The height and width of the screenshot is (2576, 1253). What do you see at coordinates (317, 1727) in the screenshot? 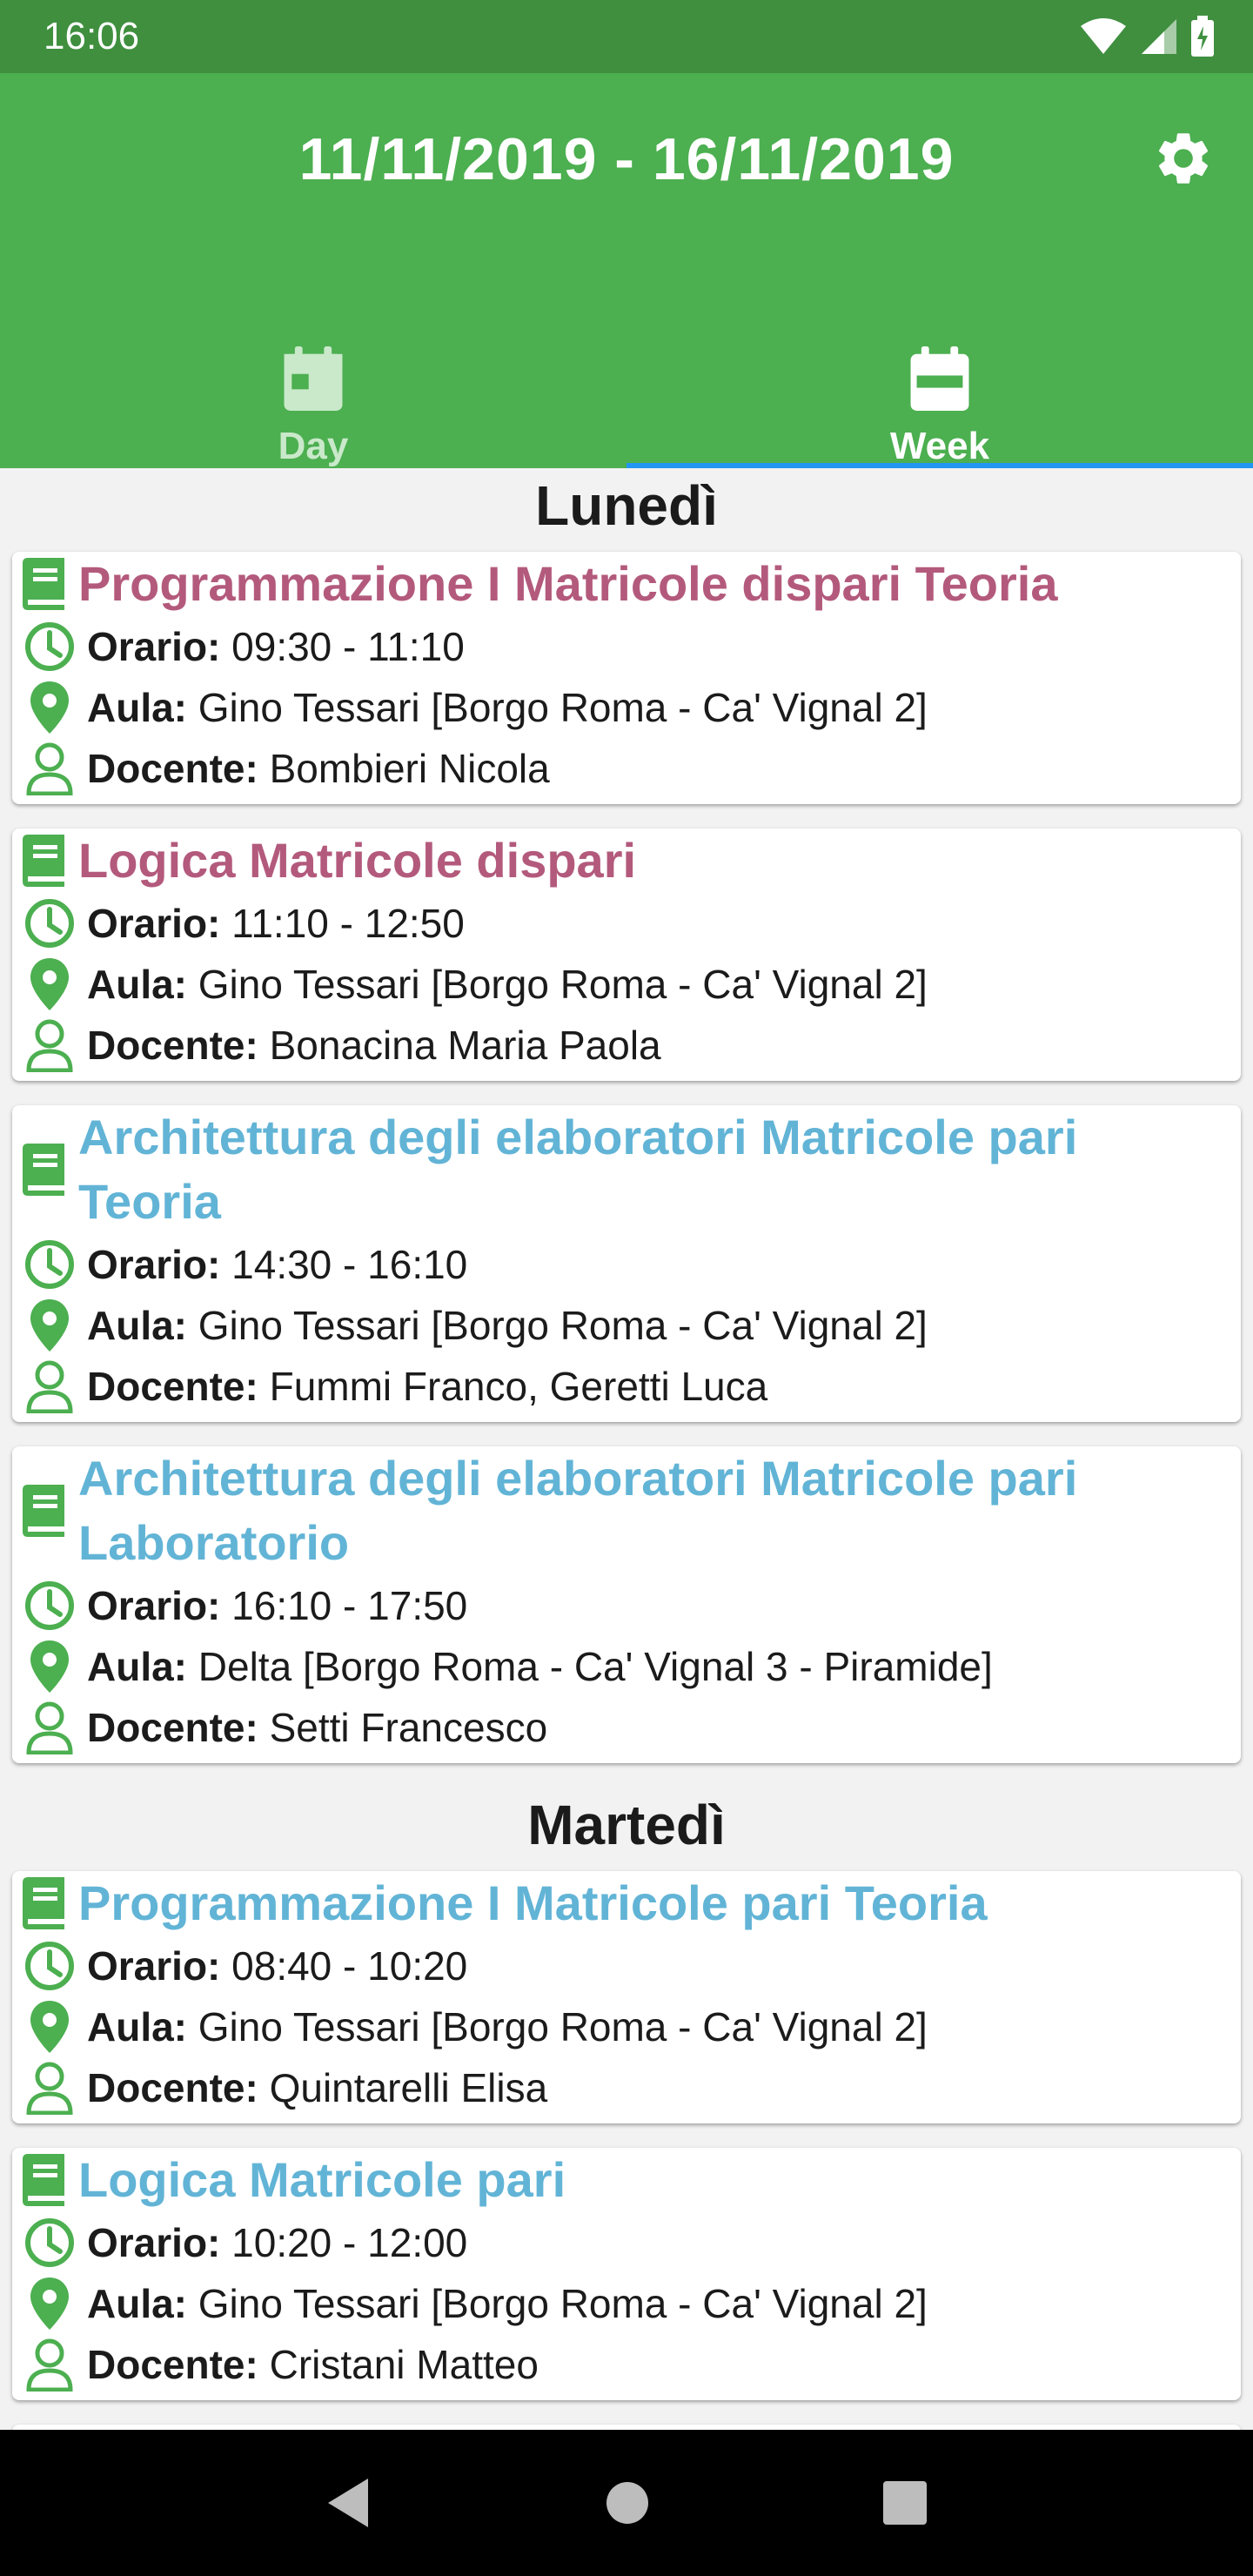
I see `lesson-teacher: Docente: Setti Francesco` at bounding box center [317, 1727].